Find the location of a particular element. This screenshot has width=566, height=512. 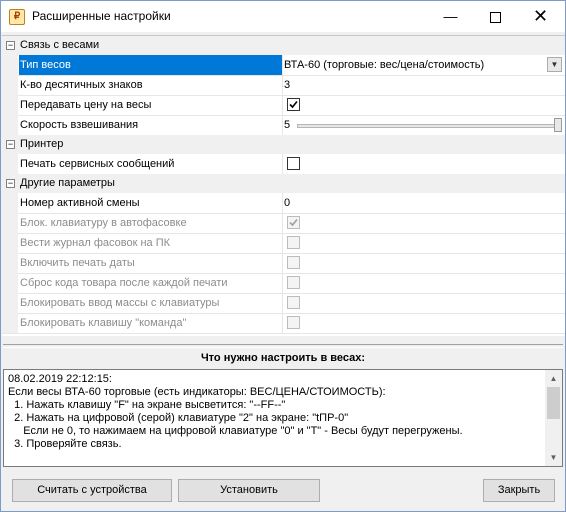

journal-checkbox is located at coordinates (293, 242).